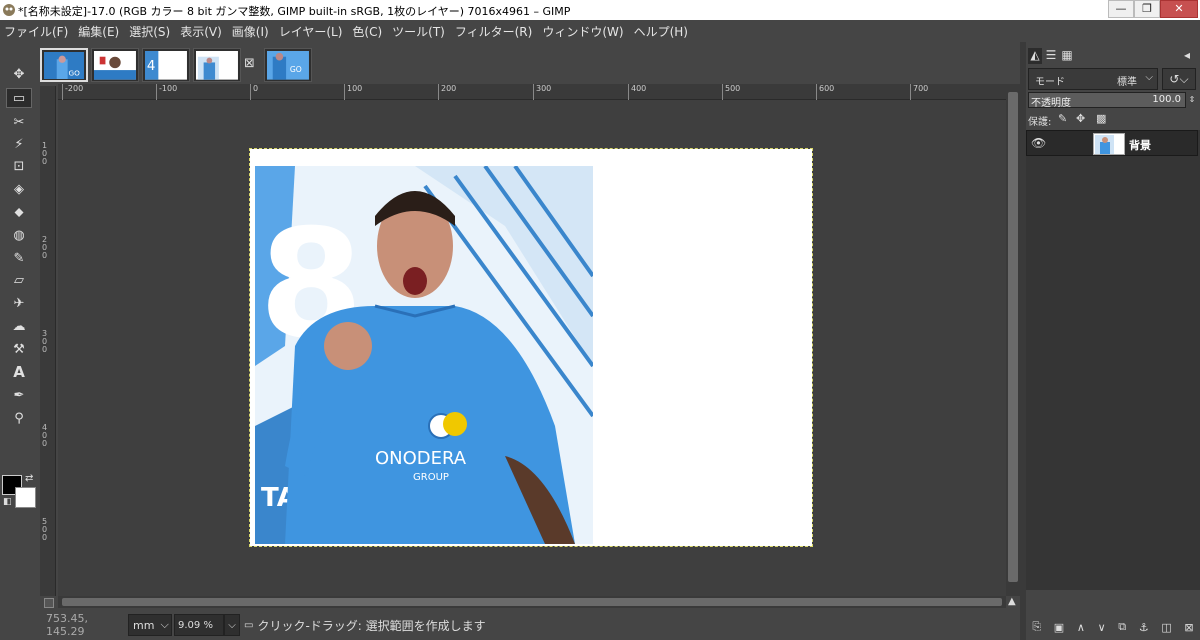 Image resolution: width=1200 pixels, height=640 pixels. What do you see at coordinates (9, 10) in the screenshot?
I see `gimp-app-icon` at bounding box center [9, 10].